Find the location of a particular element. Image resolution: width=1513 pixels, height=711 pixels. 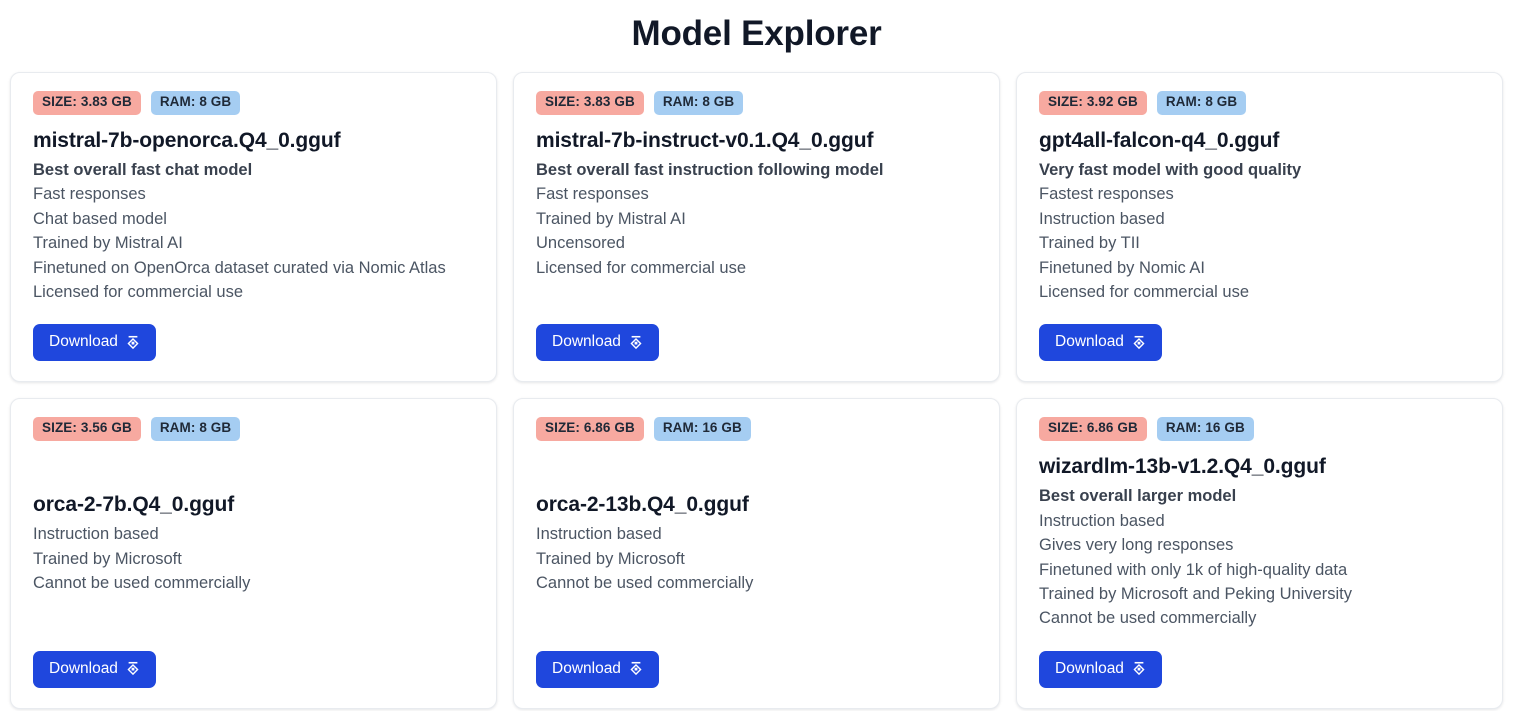

model-headline: Best overall fast chat model is located at coordinates (143, 169).